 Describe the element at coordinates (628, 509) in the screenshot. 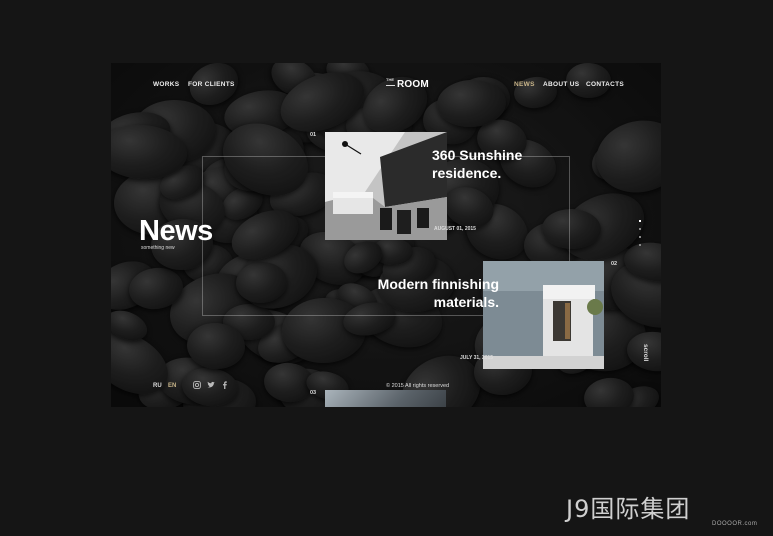

I see `watermark: J9国际集团` at that location.